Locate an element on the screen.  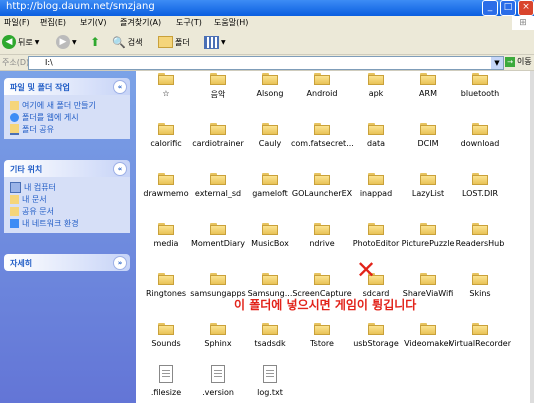
search-icon: 🔍 is located at coordinates (119, 42).